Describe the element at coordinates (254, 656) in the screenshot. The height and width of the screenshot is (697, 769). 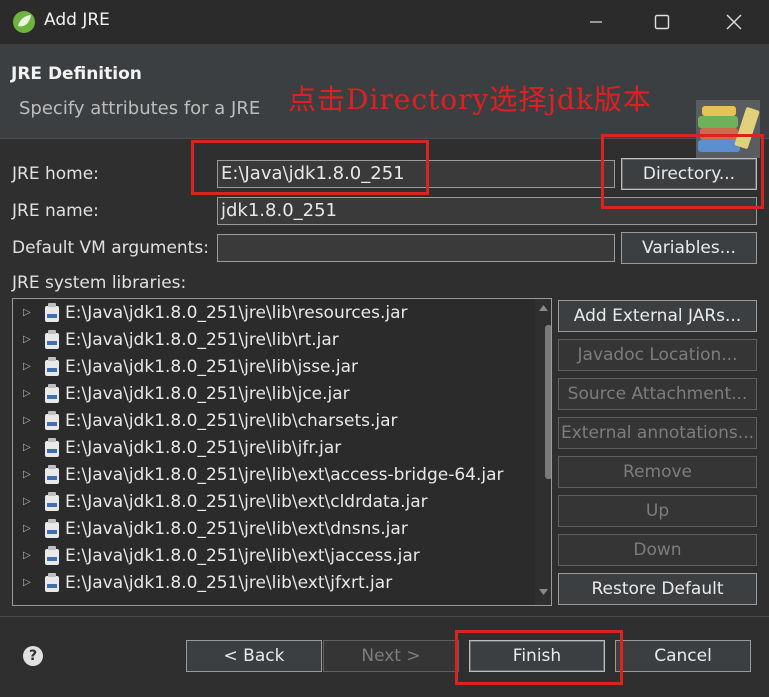
I see `back-button: < Back` at that location.